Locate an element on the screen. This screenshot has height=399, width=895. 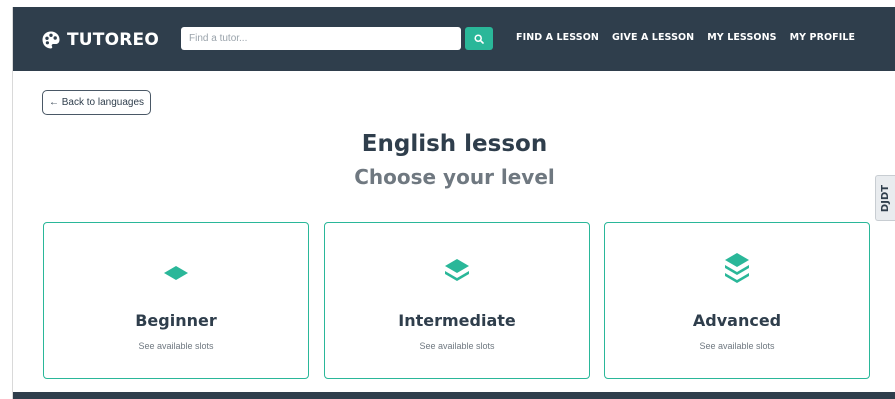
palette-icon is located at coordinates (51, 40).